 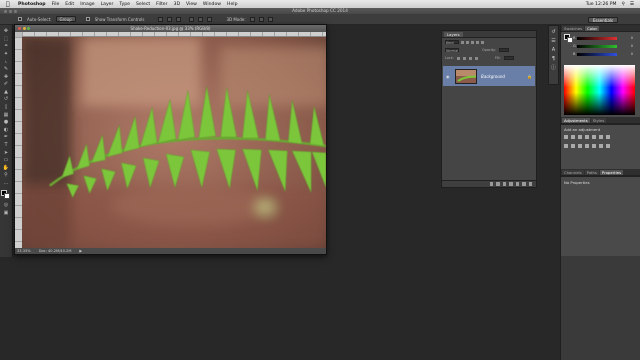 What do you see at coordinates (597, 38) in the screenshot?
I see `slider-red-bar` at bounding box center [597, 38].